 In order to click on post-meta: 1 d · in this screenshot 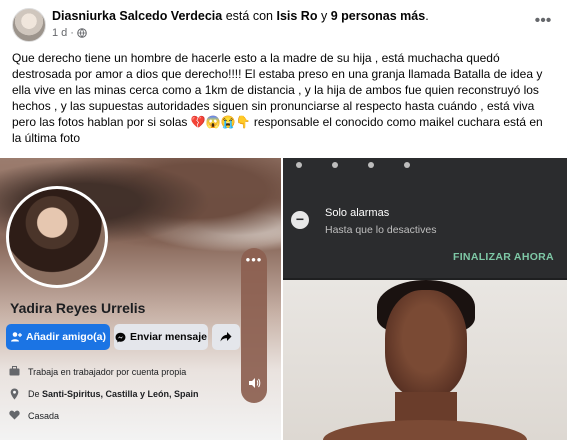, I will do `click(69, 33)`.